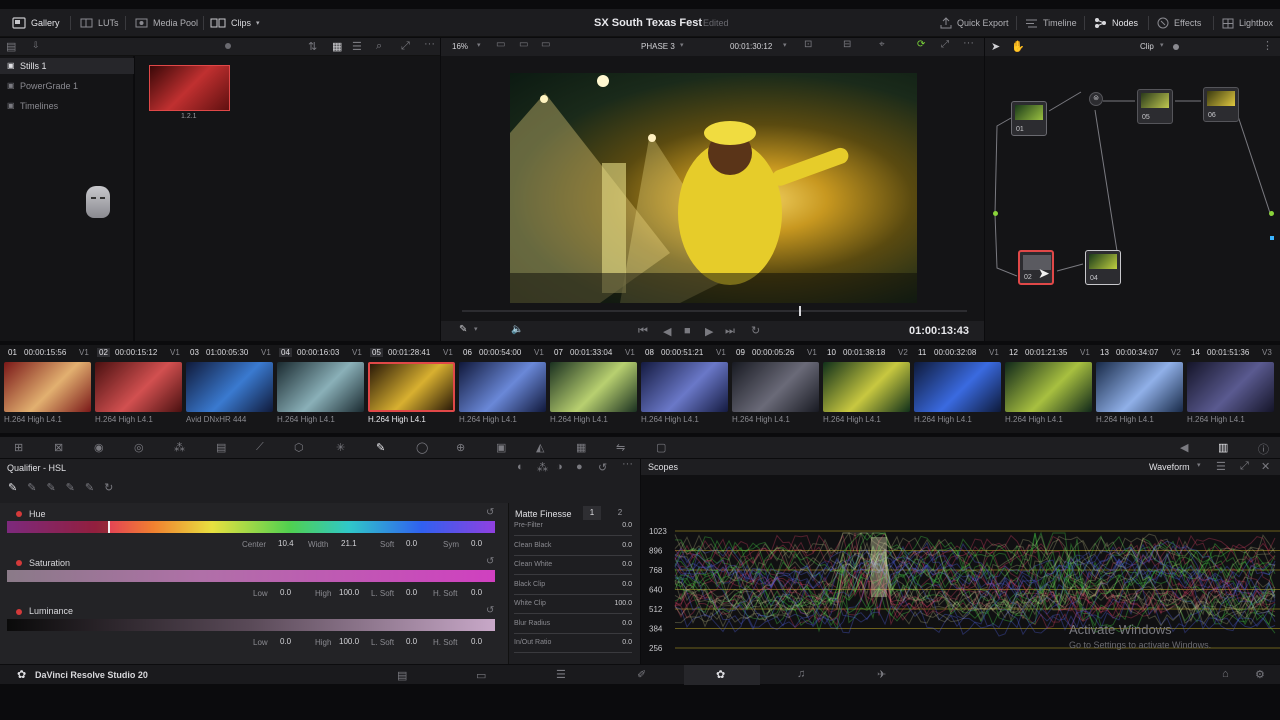 The image size is (1280, 720). I want to click on pointer-icon: ➤, so click(995, 46).